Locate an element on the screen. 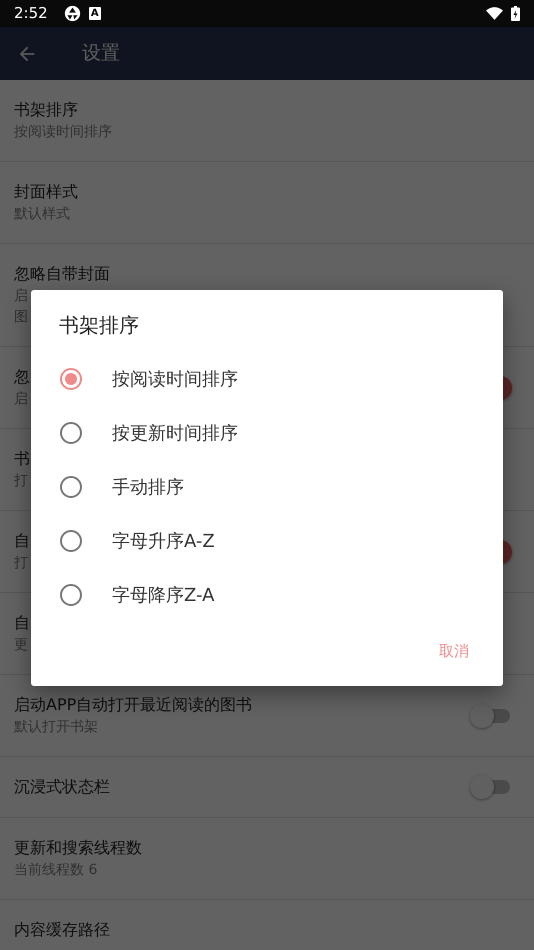 This screenshot has height=950, width=534. setting-title: 忽 is located at coordinates (22, 377).